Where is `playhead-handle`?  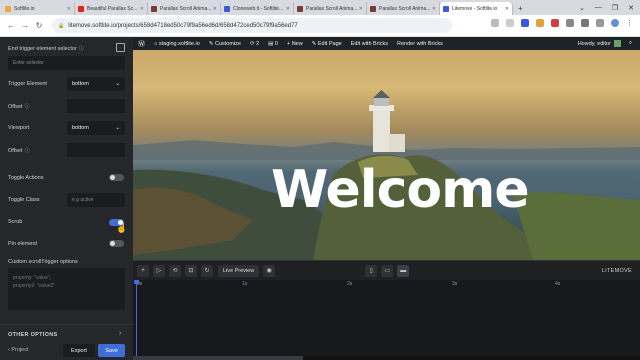
playhead-handle is located at coordinates (136, 282).